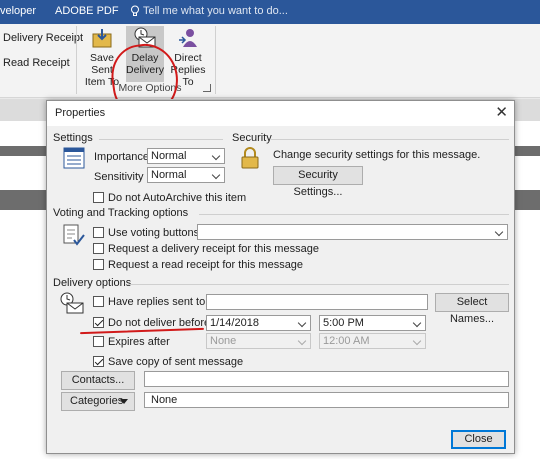 The image size is (540, 459). What do you see at coordinates (139, 342) in the screenshot?
I see `expires-after-label: Expires after` at bounding box center [139, 342].